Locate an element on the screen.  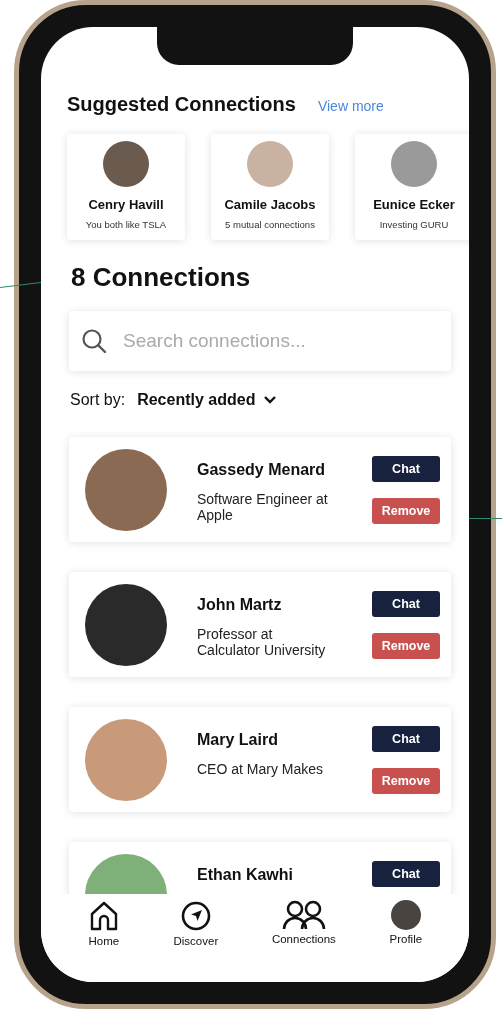
nav-label: Home is located at coordinates (104, 941).